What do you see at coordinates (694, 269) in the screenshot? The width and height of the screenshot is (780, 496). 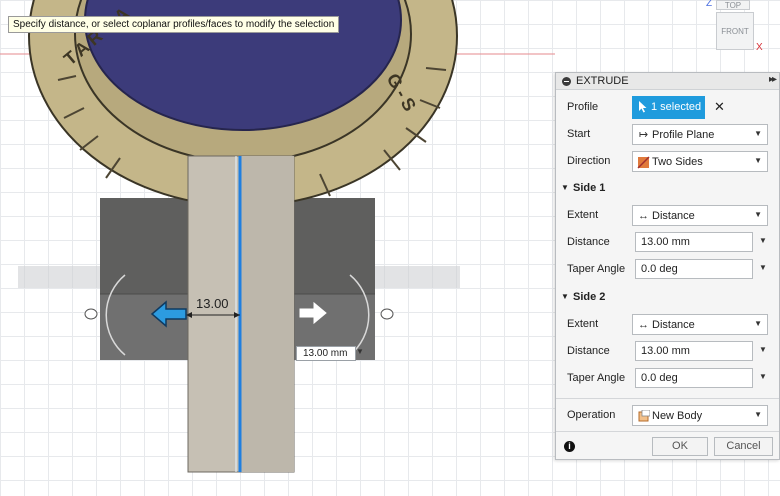 I see `side1-taper-input: 0.0 deg` at bounding box center [694, 269].